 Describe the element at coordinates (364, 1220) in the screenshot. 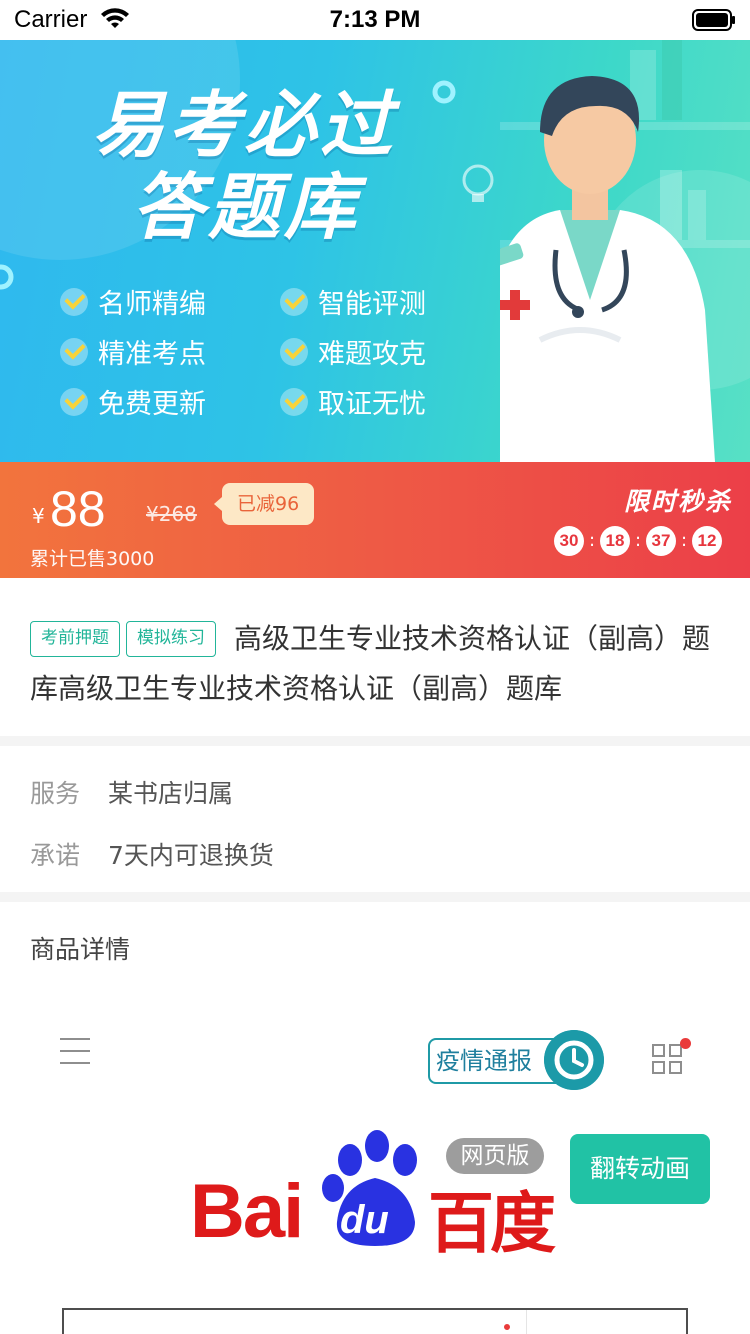

I see `logo-text-du: du` at that location.